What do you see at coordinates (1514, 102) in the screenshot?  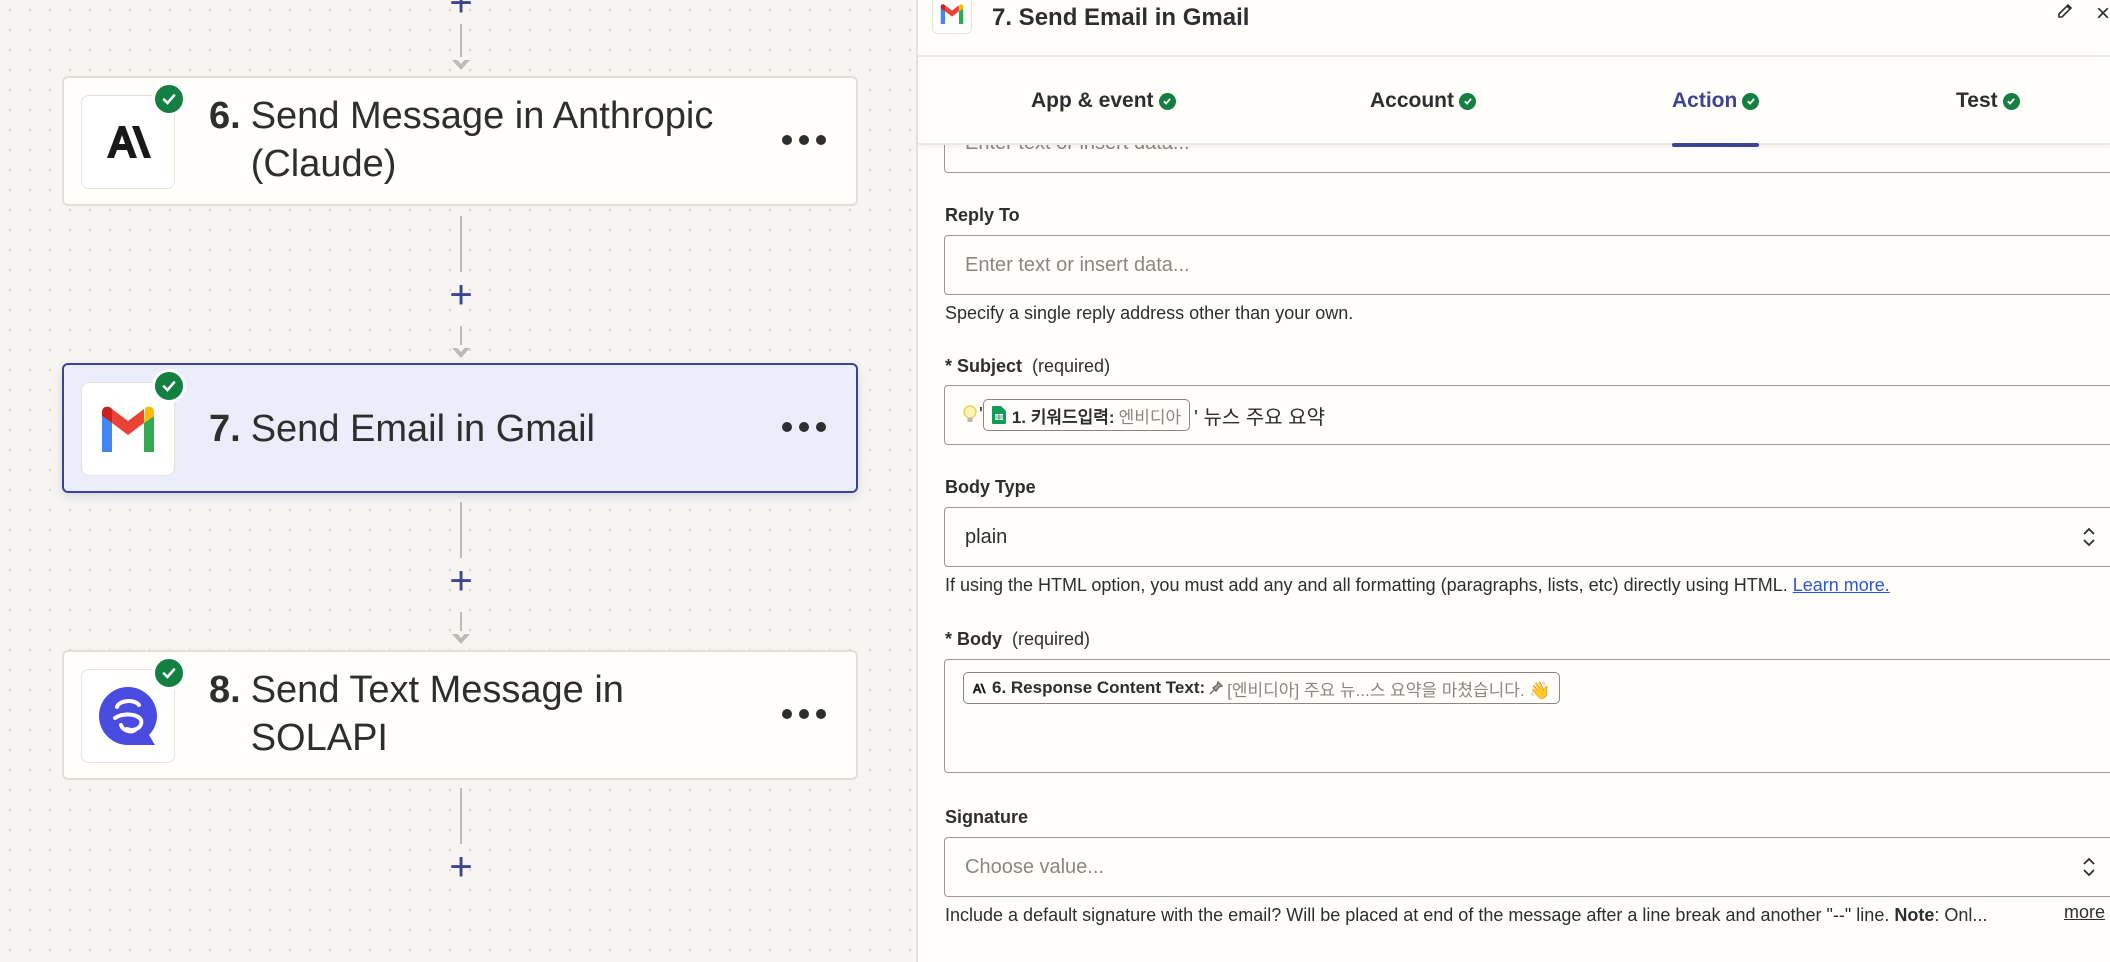 I see `tab-bar: App & event Account Action Test` at bounding box center [1514, 102].